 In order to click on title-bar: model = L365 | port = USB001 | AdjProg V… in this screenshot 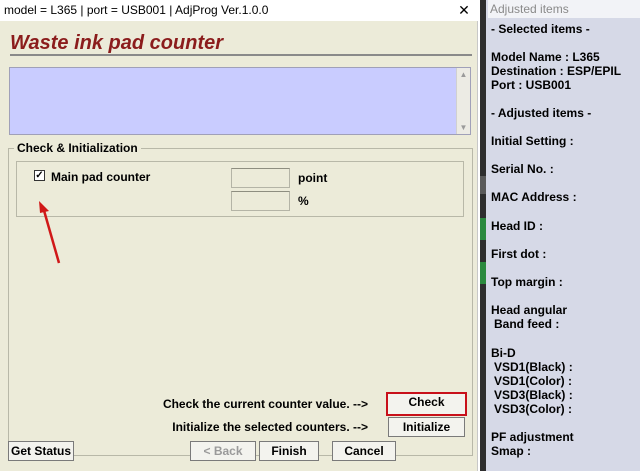, I will do `click(240, 10)`.